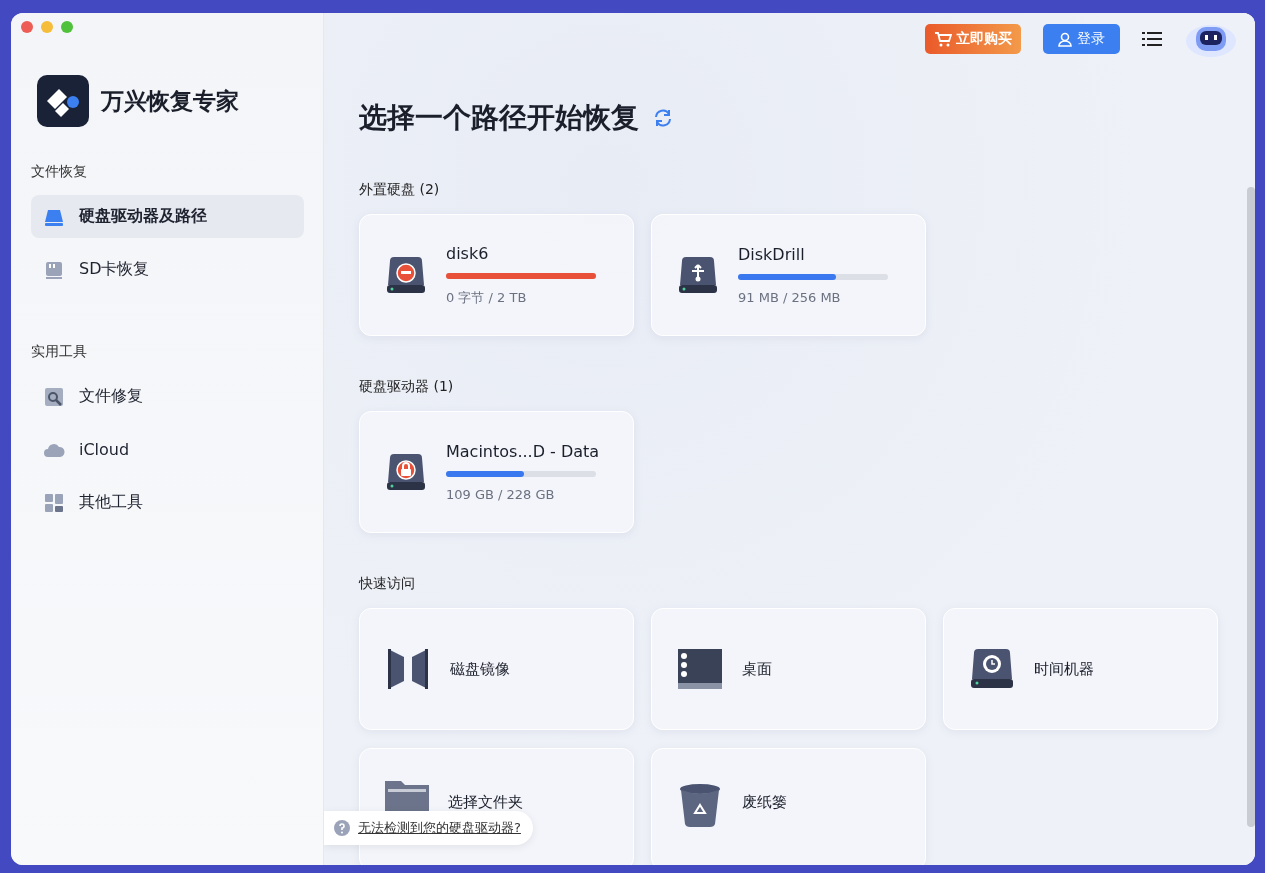  Describe the element at coordinates (501, 494) in the screenshot. I see `usage-text: 109 GB / 228 GB` at that location.